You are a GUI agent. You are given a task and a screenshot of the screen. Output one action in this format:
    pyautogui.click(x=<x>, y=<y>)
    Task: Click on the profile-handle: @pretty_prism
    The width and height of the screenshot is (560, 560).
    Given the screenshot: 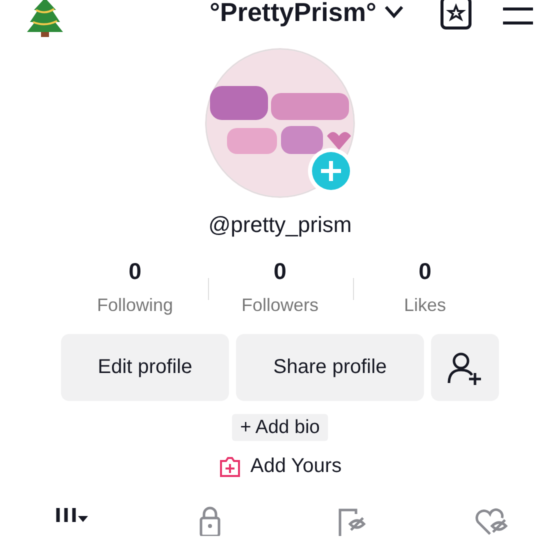 What is the action you would take?
    pyautogui.click(x=280, y=225)
    